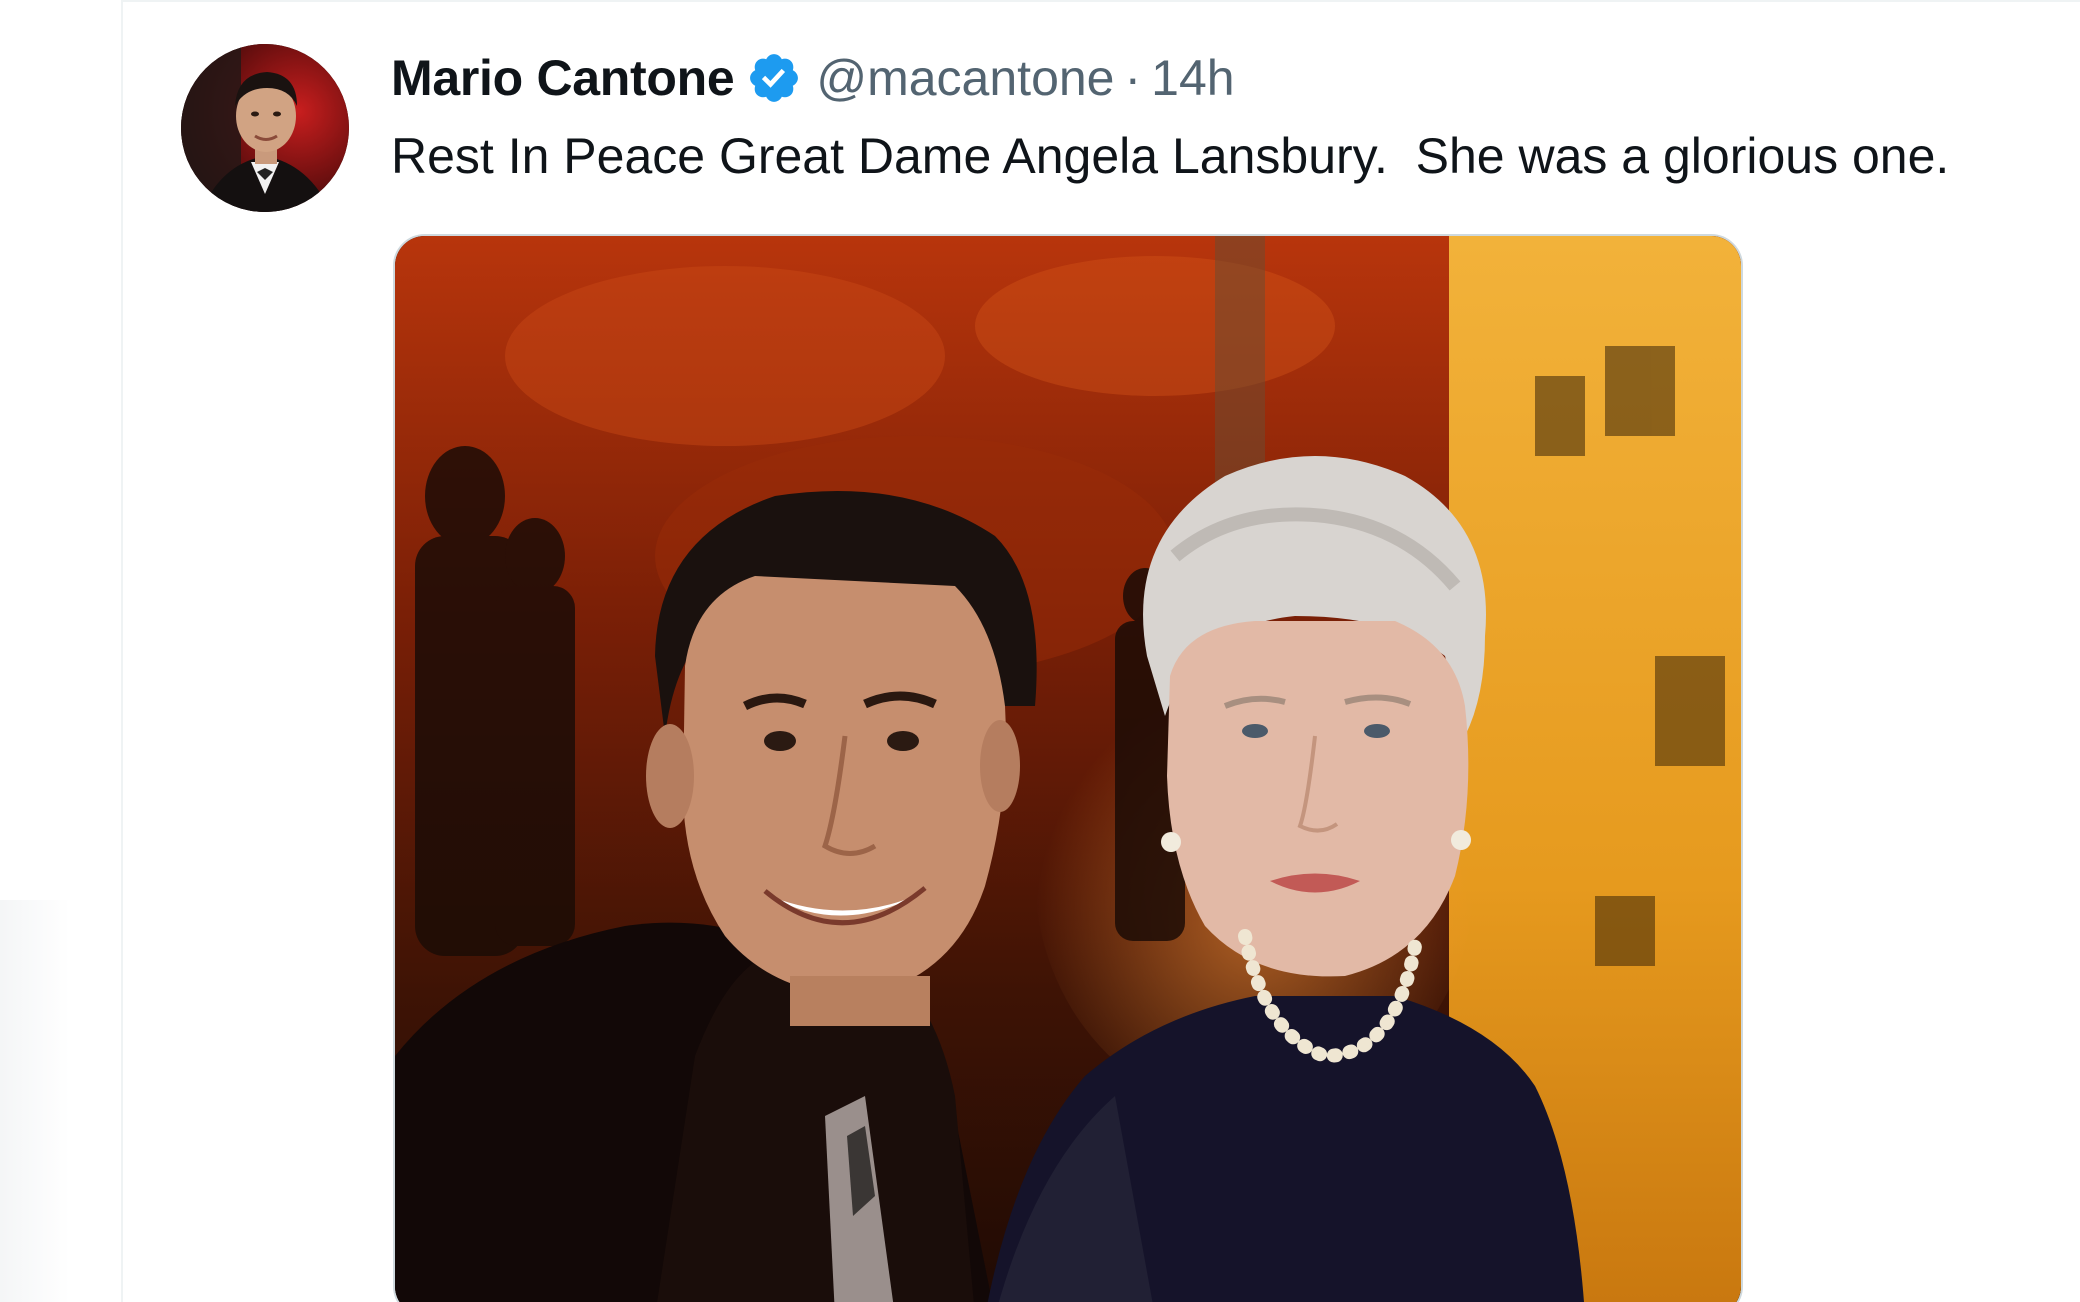  I want to click on verified-badge-icon, so click(774, 78).